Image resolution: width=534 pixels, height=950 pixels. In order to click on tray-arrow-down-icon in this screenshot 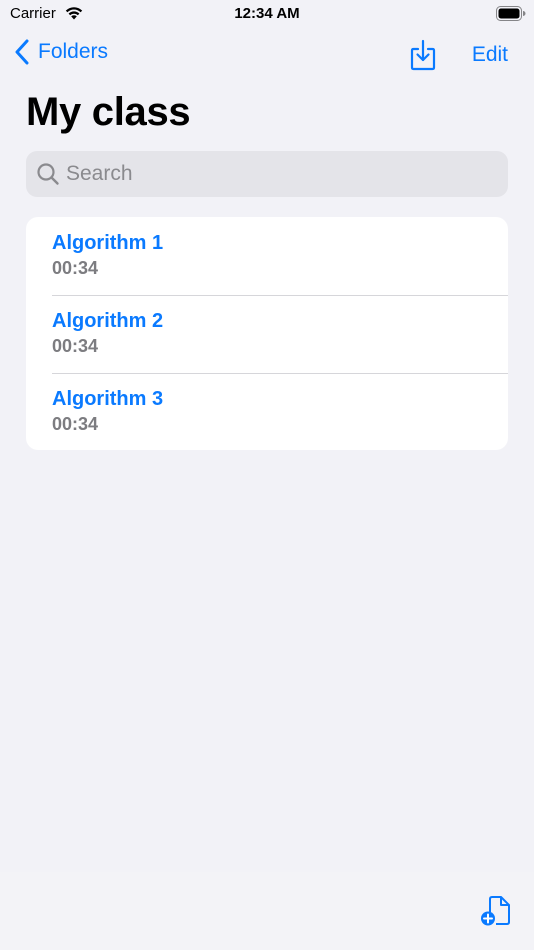, I will do `click(423, 55)`.